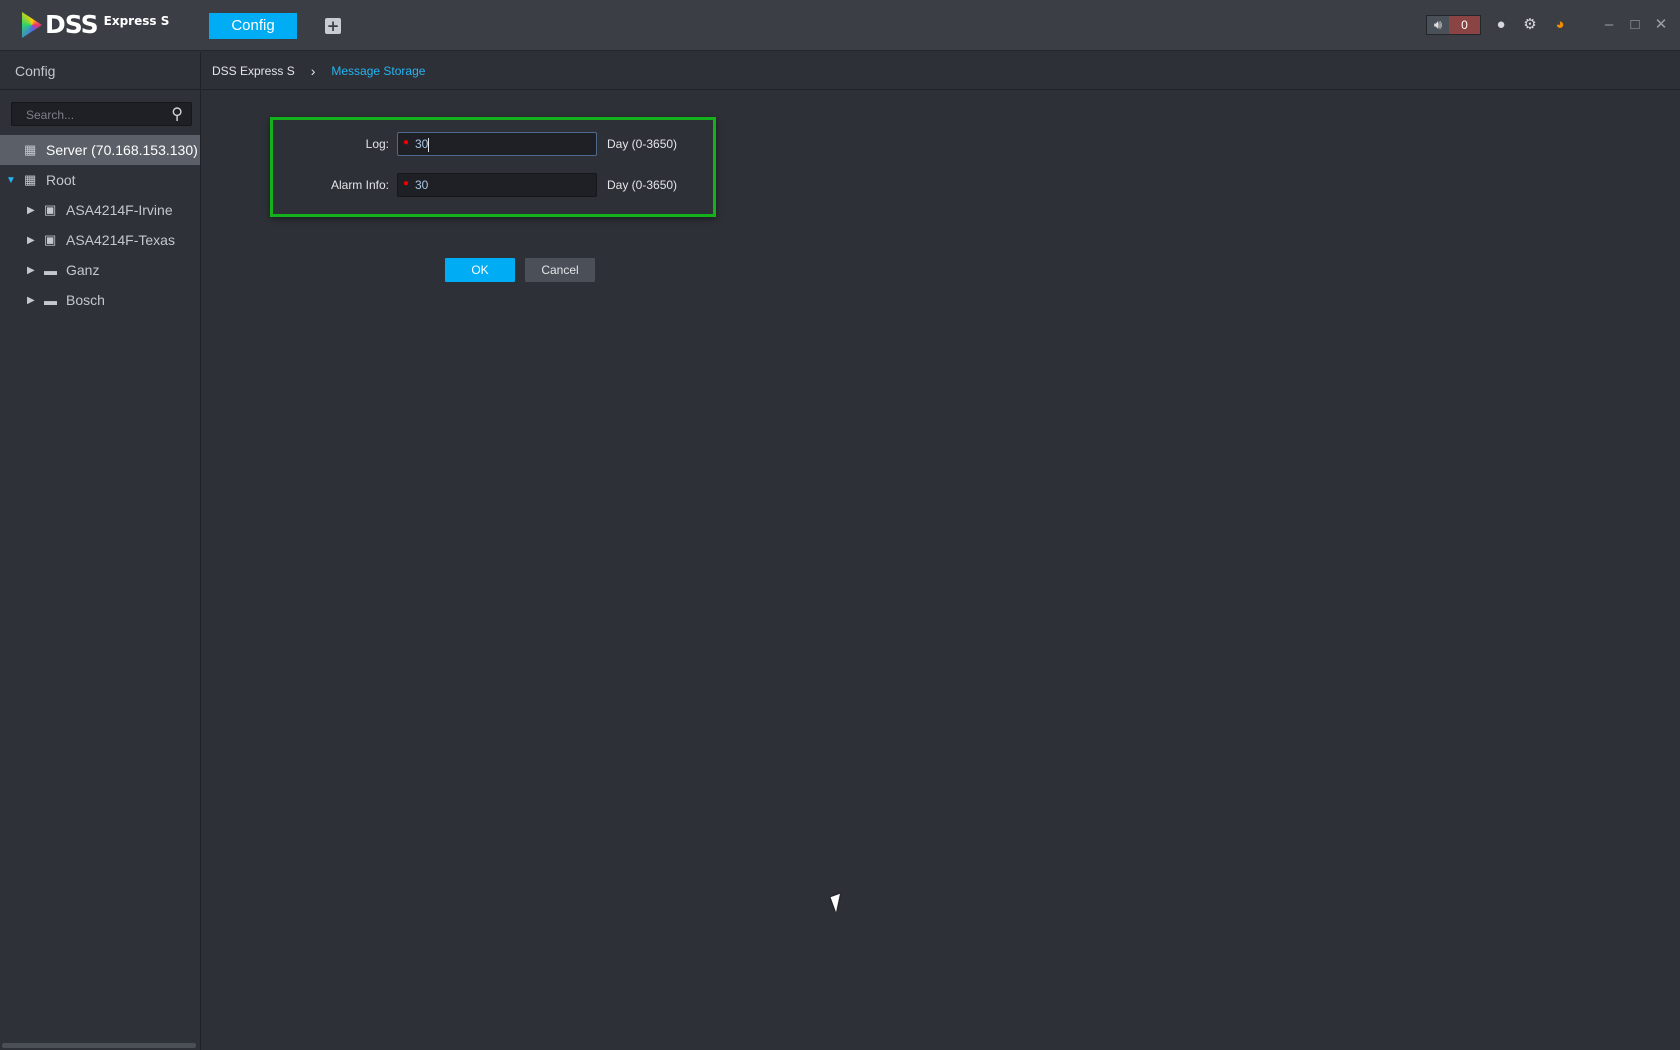  I want to click on alarm-sound-toggle: 🔊︎ 0, so click(1453, 25).